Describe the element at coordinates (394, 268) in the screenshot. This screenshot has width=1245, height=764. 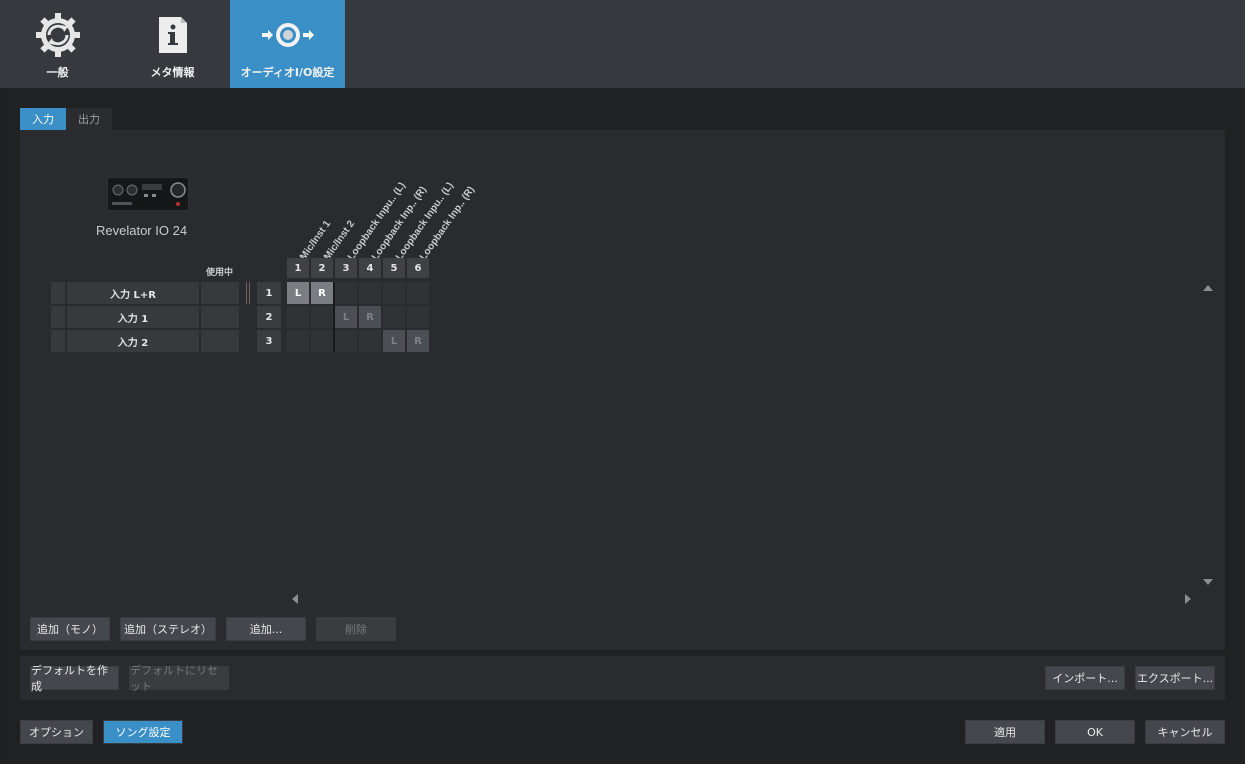
I see `column-number: 5` at that location.